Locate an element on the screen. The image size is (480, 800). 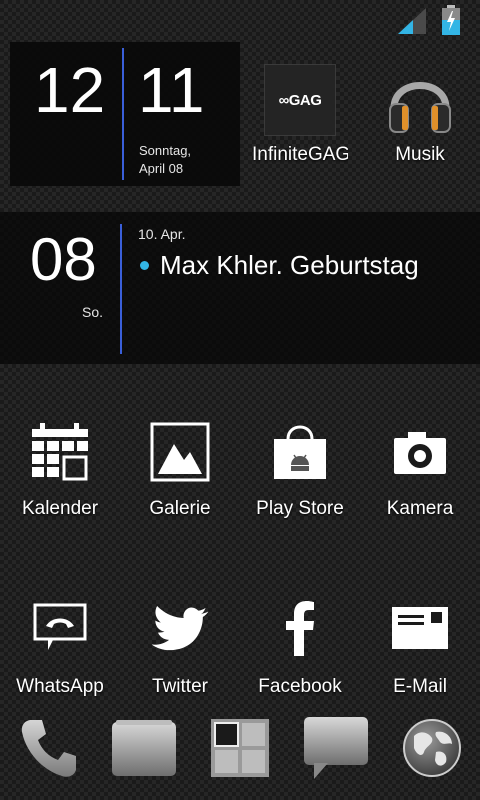
app-label: Kamera is located at coordinates (420, 508).